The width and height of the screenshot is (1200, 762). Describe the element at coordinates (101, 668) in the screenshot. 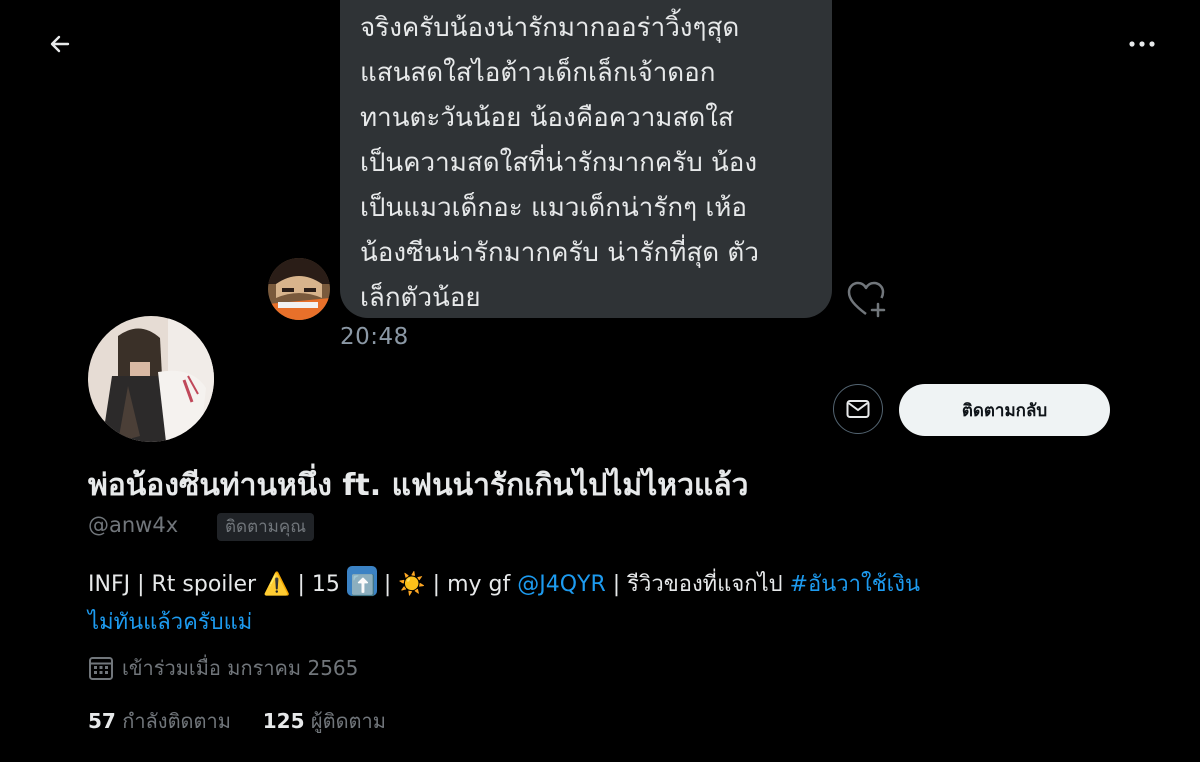

I see `calendar-icon` at that location.